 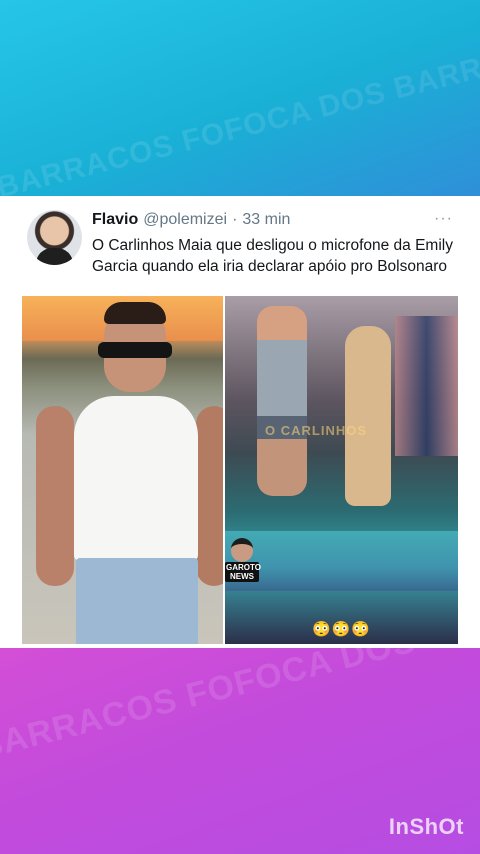 I want to click on inshot-logo: InShOt, so click(x=426, y=826).